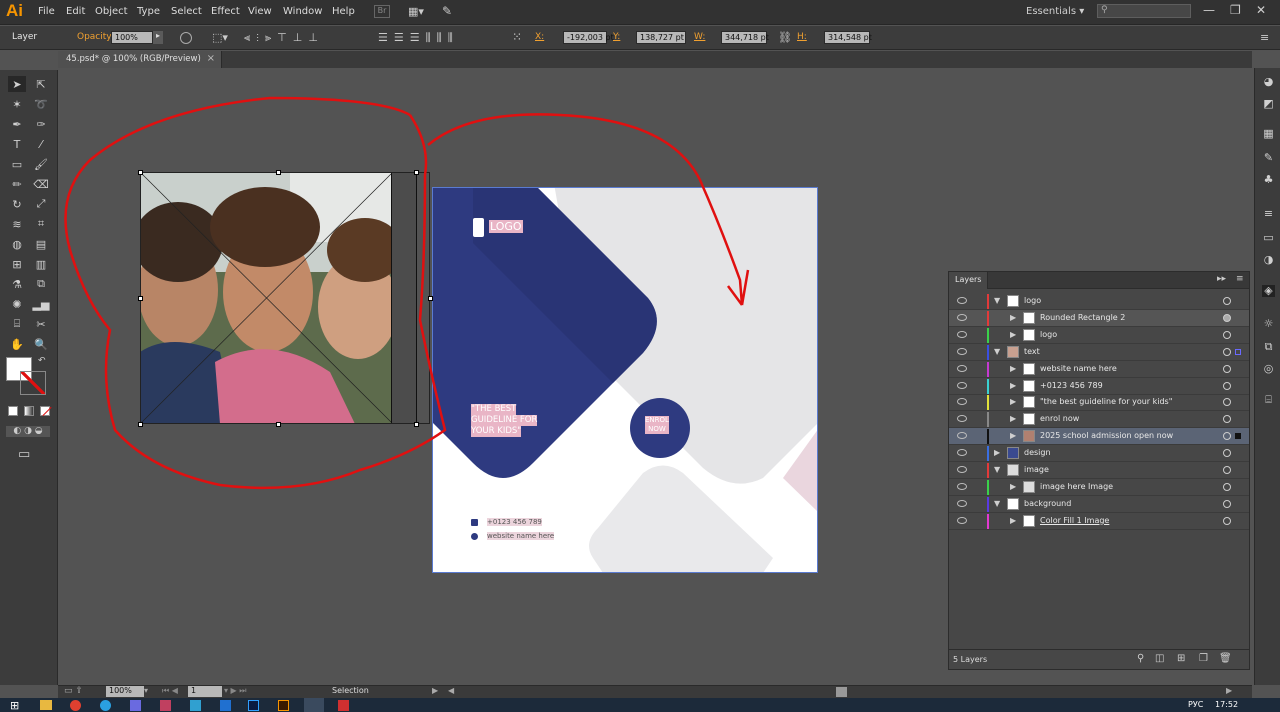 This screenshot has height=712, width=1280. What do you see at coordinates (1099, 301) in the screenshot?
I see `layer-row: ▼ logo` at bounding box center [1099, 301].